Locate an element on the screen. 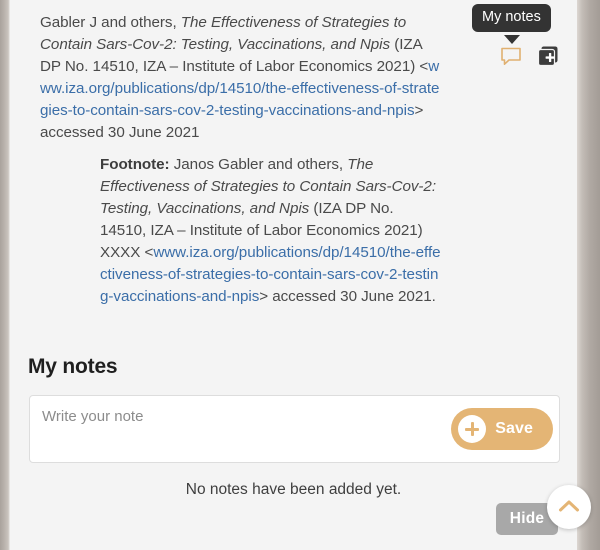 The image size is (600, 550). note-tools: My notes is located at coordinates (520, 38).